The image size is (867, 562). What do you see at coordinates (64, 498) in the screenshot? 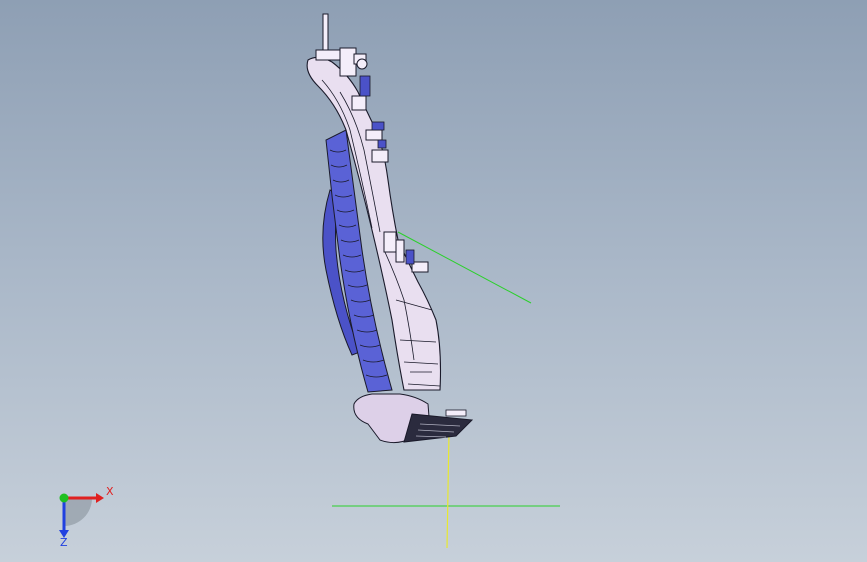
I see `triad-y-axis` at bounding box center [64, 498].